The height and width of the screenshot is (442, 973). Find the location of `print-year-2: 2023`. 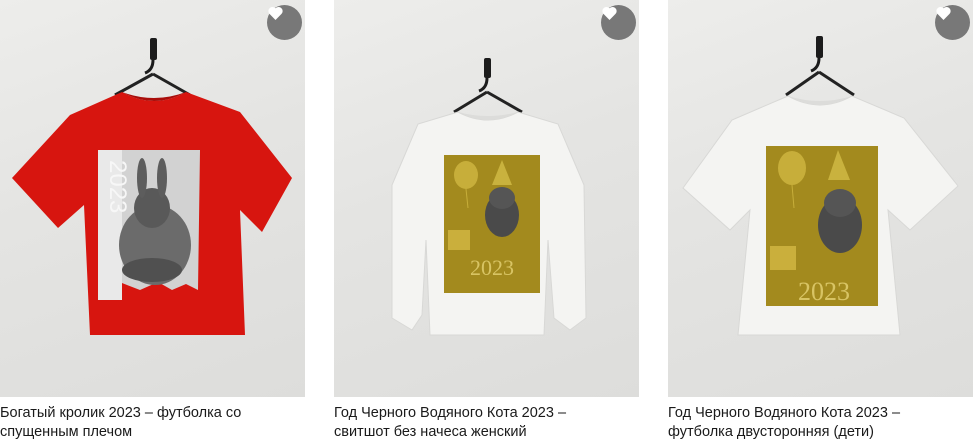

print-year-2: 2023 is located at coordinates (492, 267).